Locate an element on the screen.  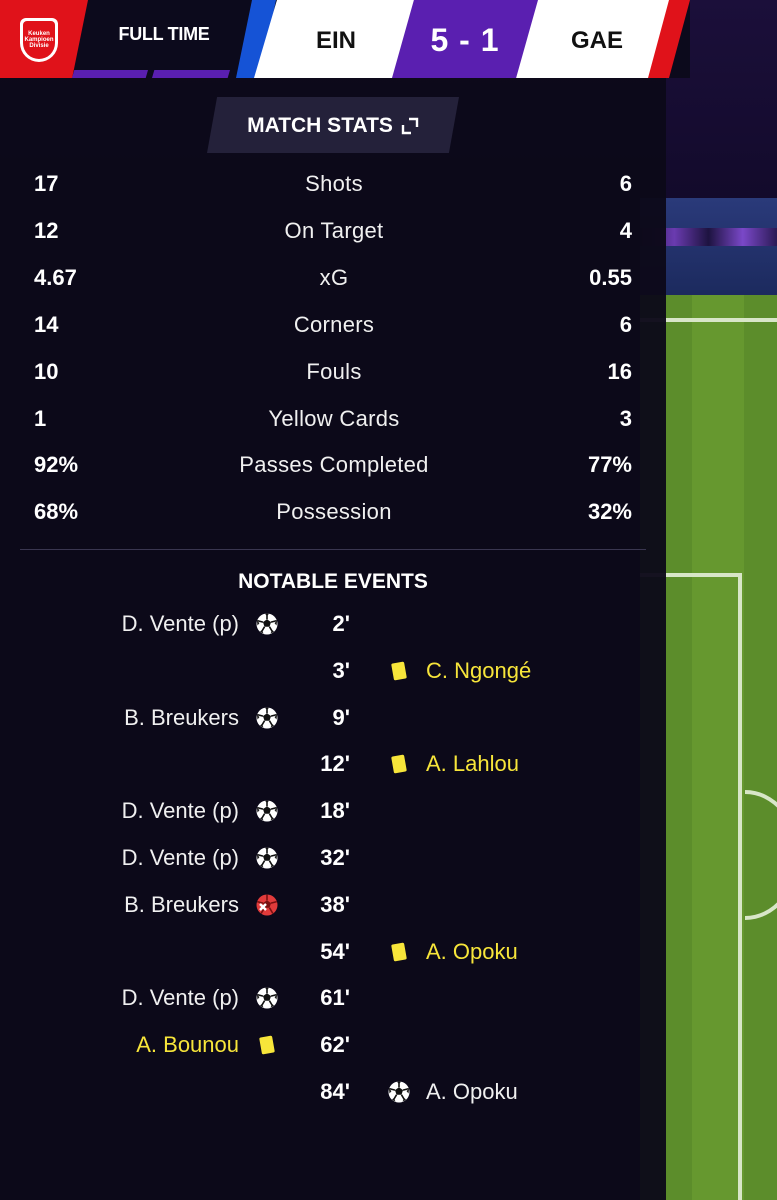
event-row: A. Bounou 62' is located at coordinates (333, 1048).